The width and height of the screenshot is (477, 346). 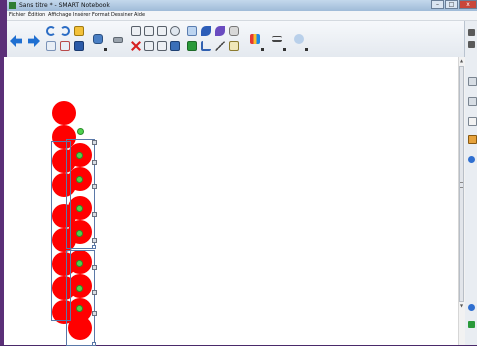 What do you see at coordinates (461, 185) in the screenshot?
I see `scrollbar-grip-icon` at bounding box center [461, 185].